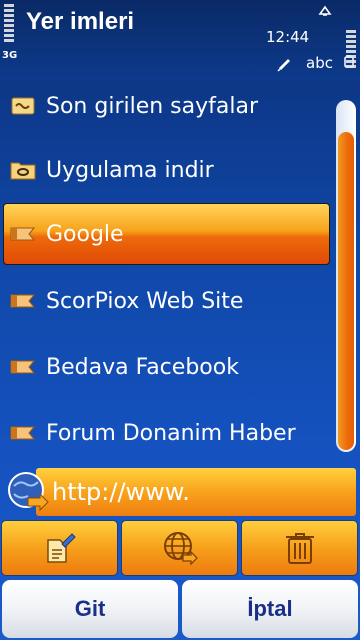  I want to click on list-item: Bedava Facebook, so click(167, 367).